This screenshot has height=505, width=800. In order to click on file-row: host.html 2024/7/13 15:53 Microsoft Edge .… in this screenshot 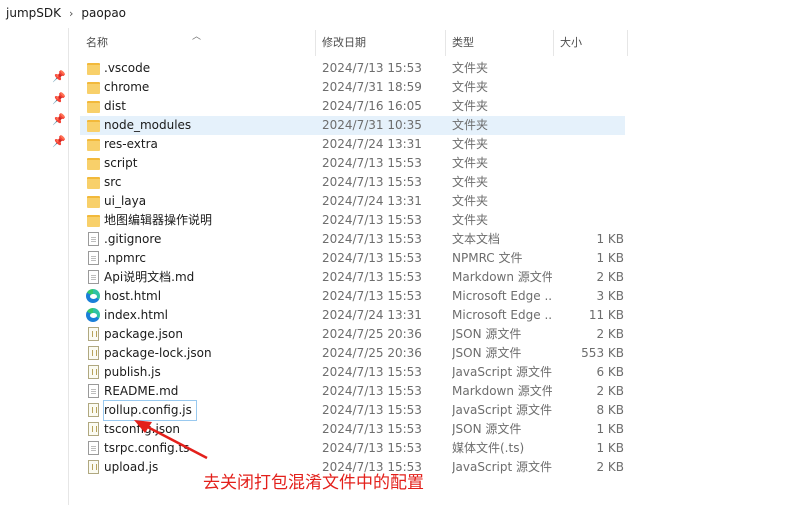, I will do `click(352, 296)`.